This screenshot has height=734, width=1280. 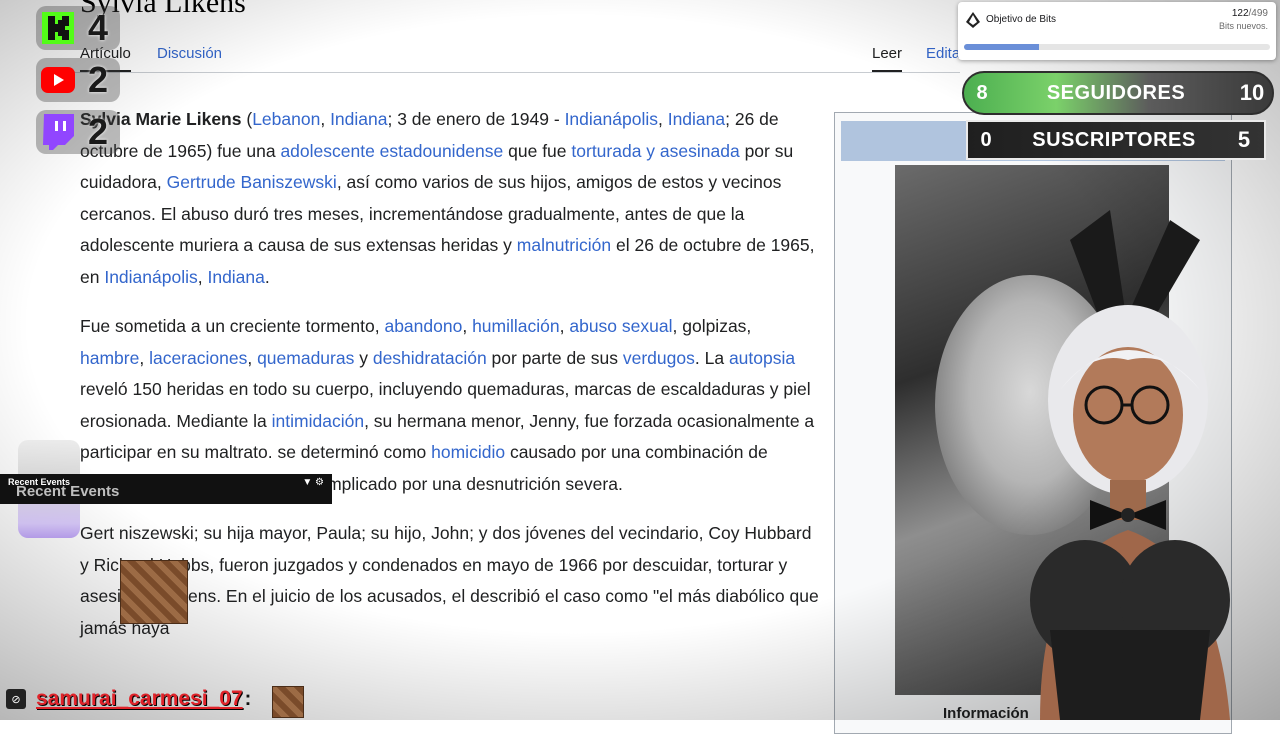 I want to click on tab-discussion: Discusión, so click(x=189, y=53).